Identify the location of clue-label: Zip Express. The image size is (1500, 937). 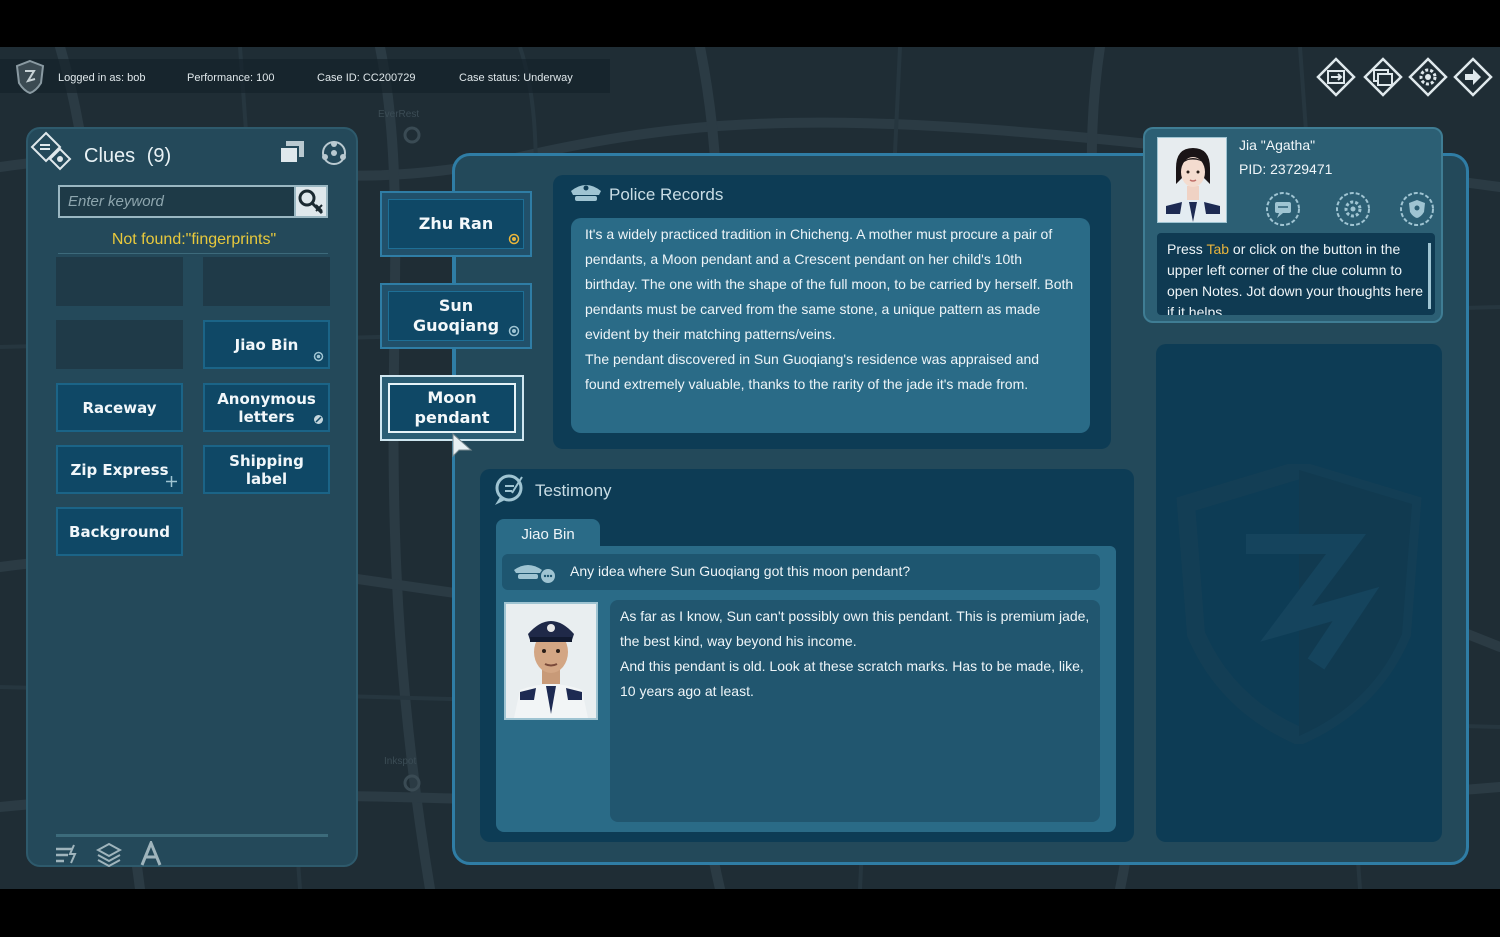
(119, 469).